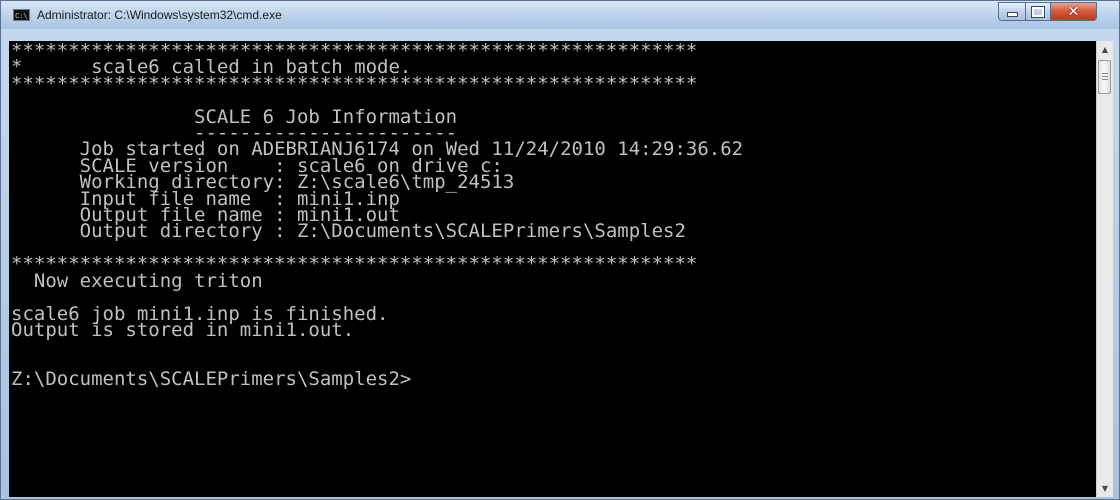 Image resolution: width=1120 pixels, height=500 pixels. I want to click on maximize-icon, so click(1038, 11).